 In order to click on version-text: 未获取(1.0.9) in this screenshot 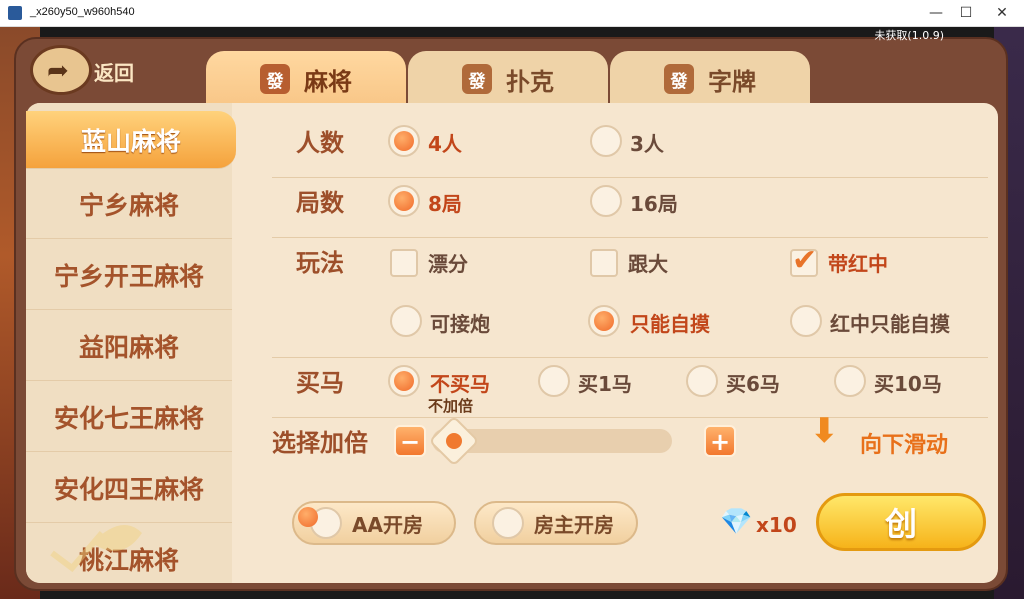, I will do `click(909, 35)`.